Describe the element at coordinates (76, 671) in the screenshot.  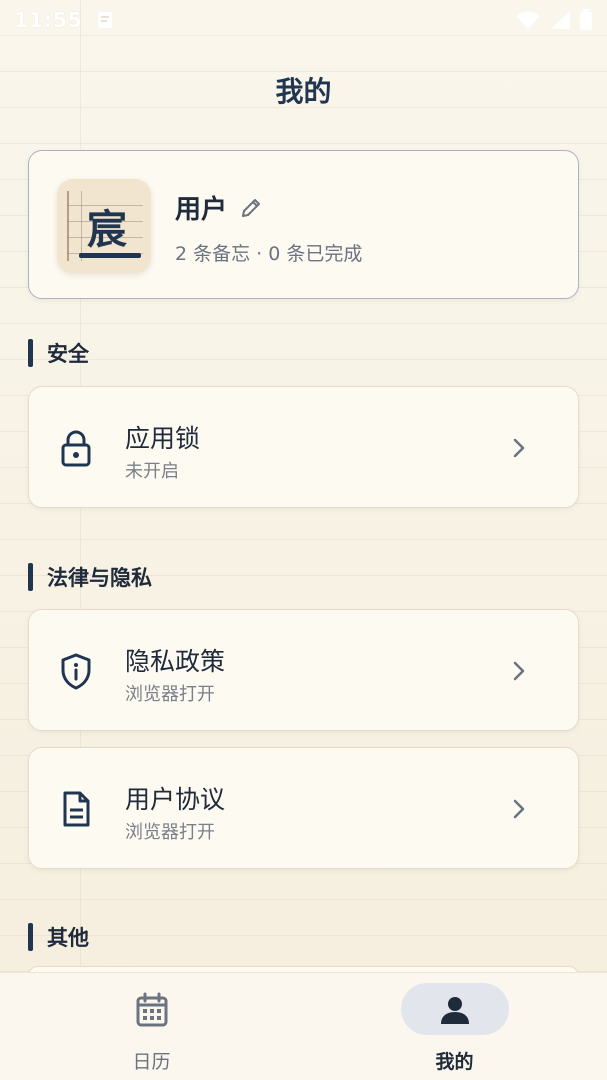
I see `shield-info-icon` at that location.